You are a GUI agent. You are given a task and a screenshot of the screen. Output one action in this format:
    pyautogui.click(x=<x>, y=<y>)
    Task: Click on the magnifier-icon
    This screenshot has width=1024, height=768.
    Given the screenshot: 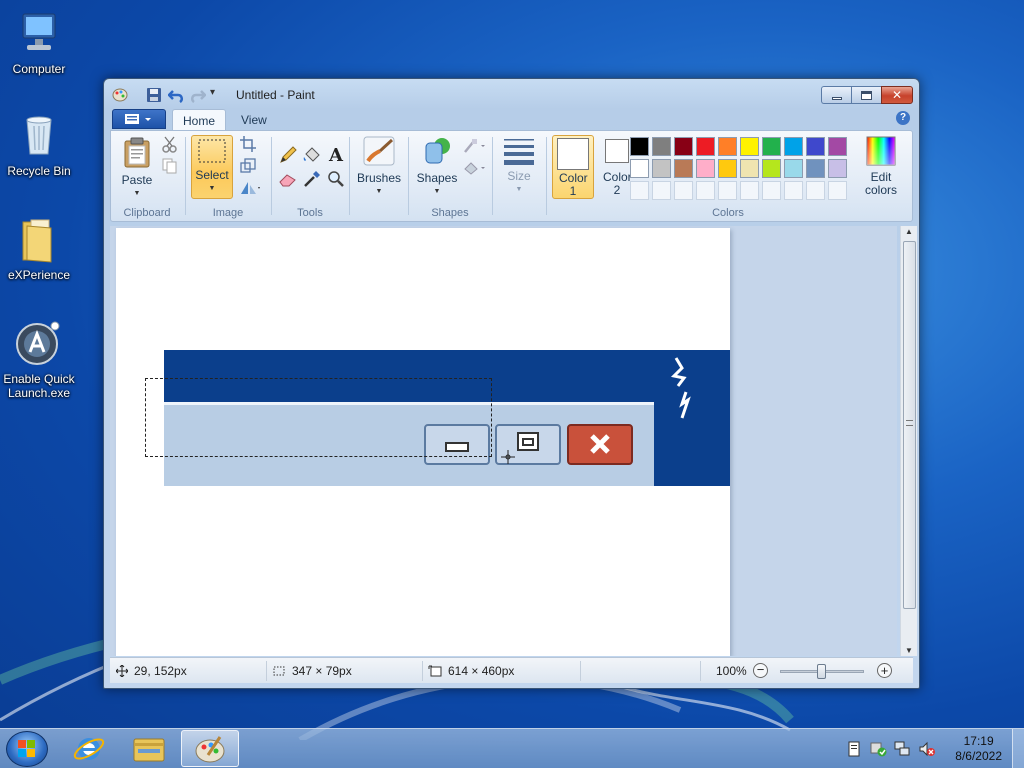 What is the action you would take?
    pyautogui.click(x=336, y=179)
    